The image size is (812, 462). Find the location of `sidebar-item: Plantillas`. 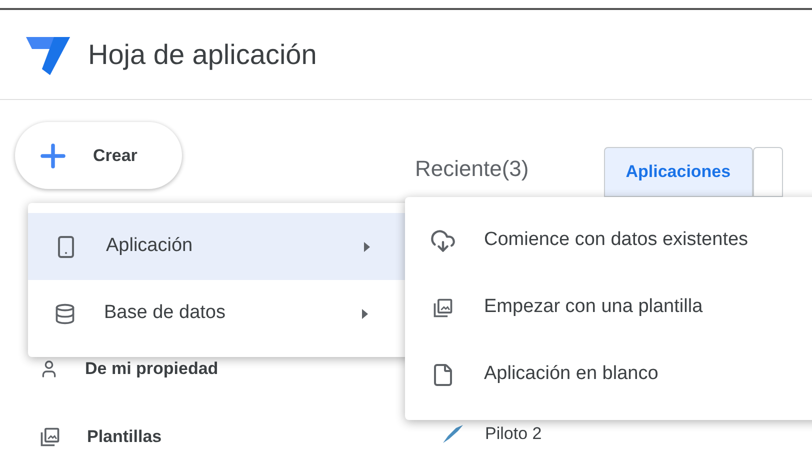

sidebar-item: Plantillas is located at coordinates (124, 437).